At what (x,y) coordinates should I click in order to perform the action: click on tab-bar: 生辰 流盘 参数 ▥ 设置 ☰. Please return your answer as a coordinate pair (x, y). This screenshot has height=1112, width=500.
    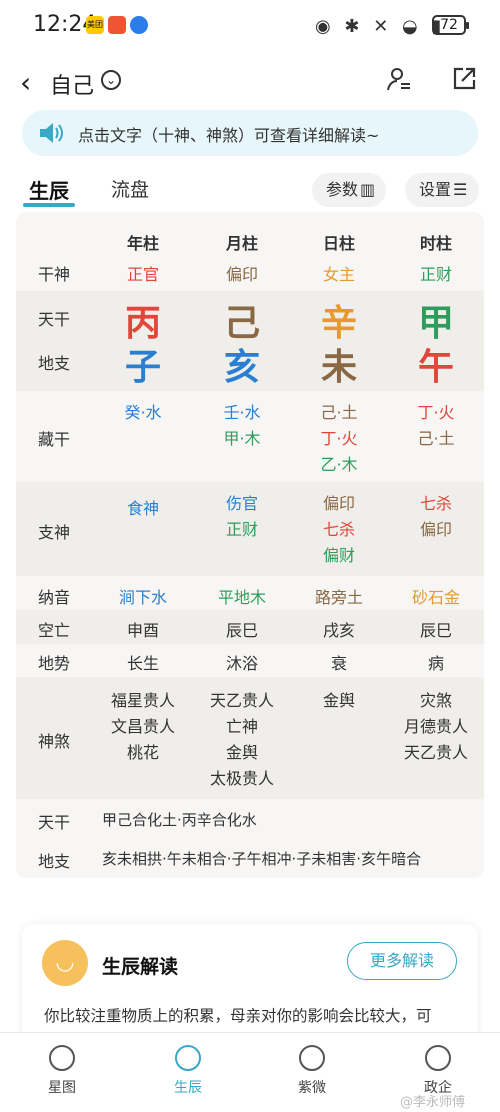
    Looking at the image, I should click on (250, 189).